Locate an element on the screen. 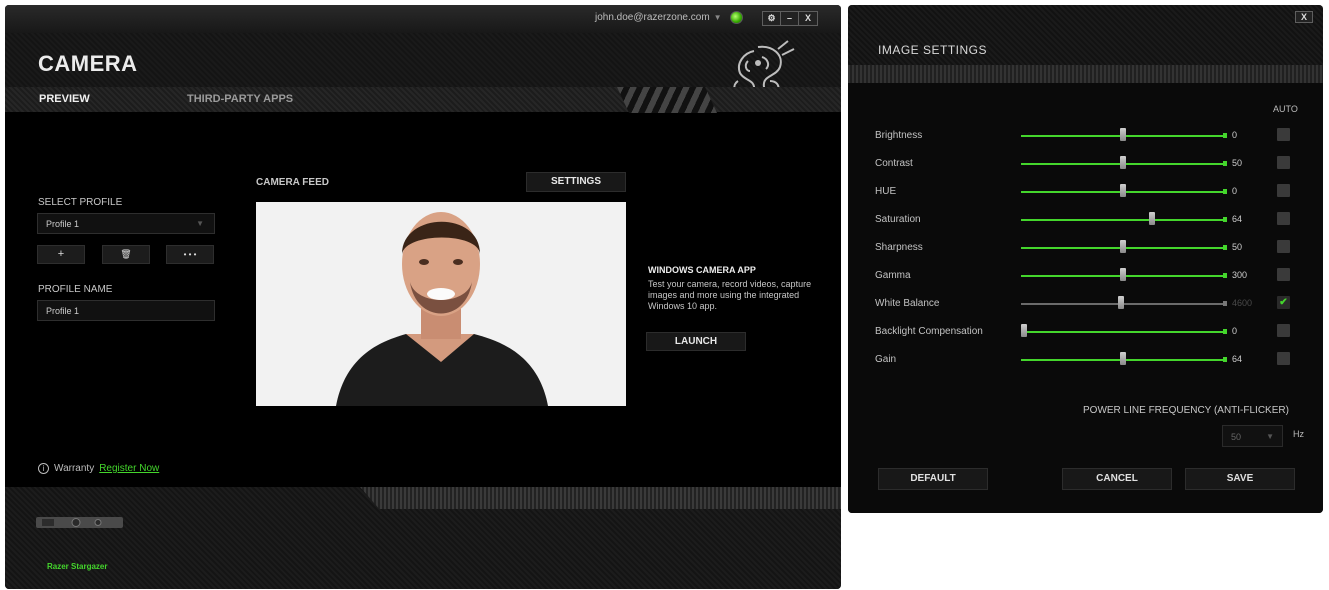  minimize-button: – is located at coordinates (790, 18).